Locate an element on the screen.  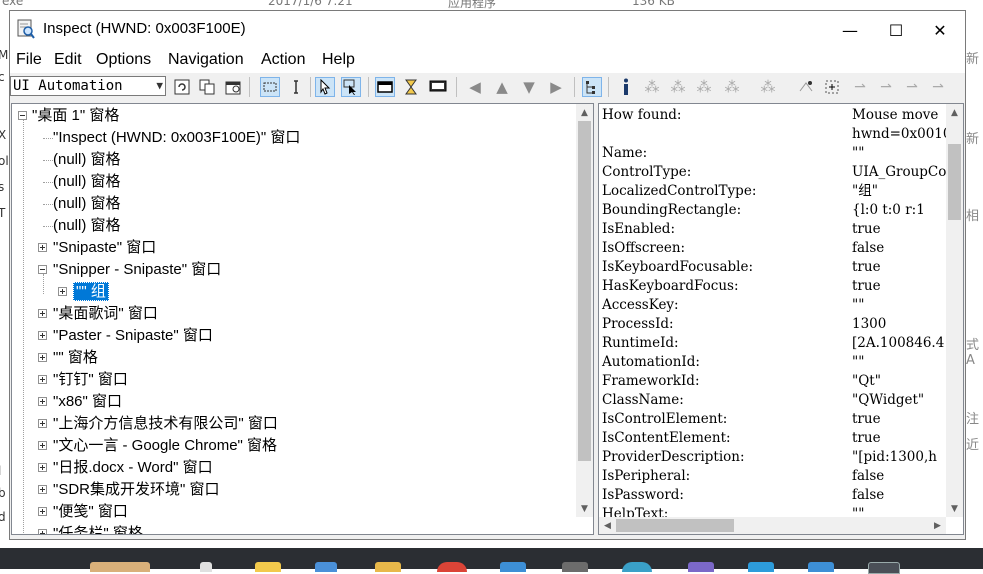
property-row: IsEnabled: true is located at coordinates (771, 229).